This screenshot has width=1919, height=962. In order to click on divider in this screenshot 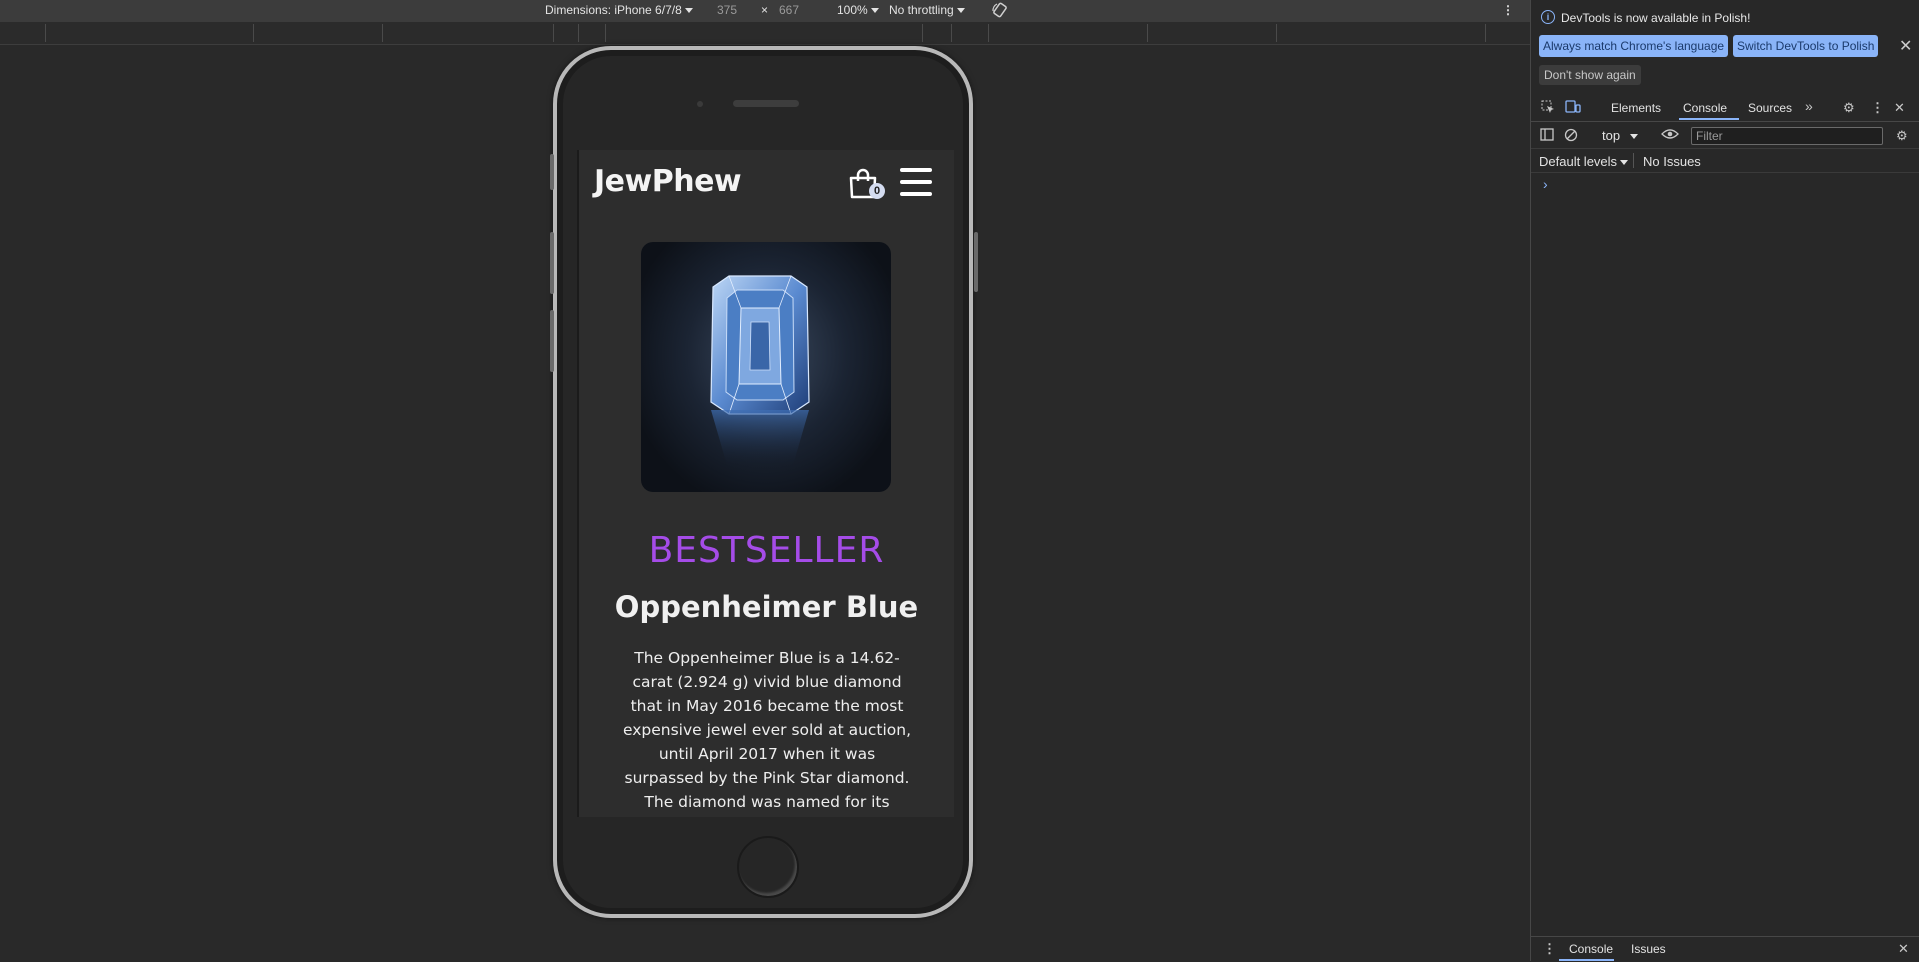, I will do `click(1633, 160)`.